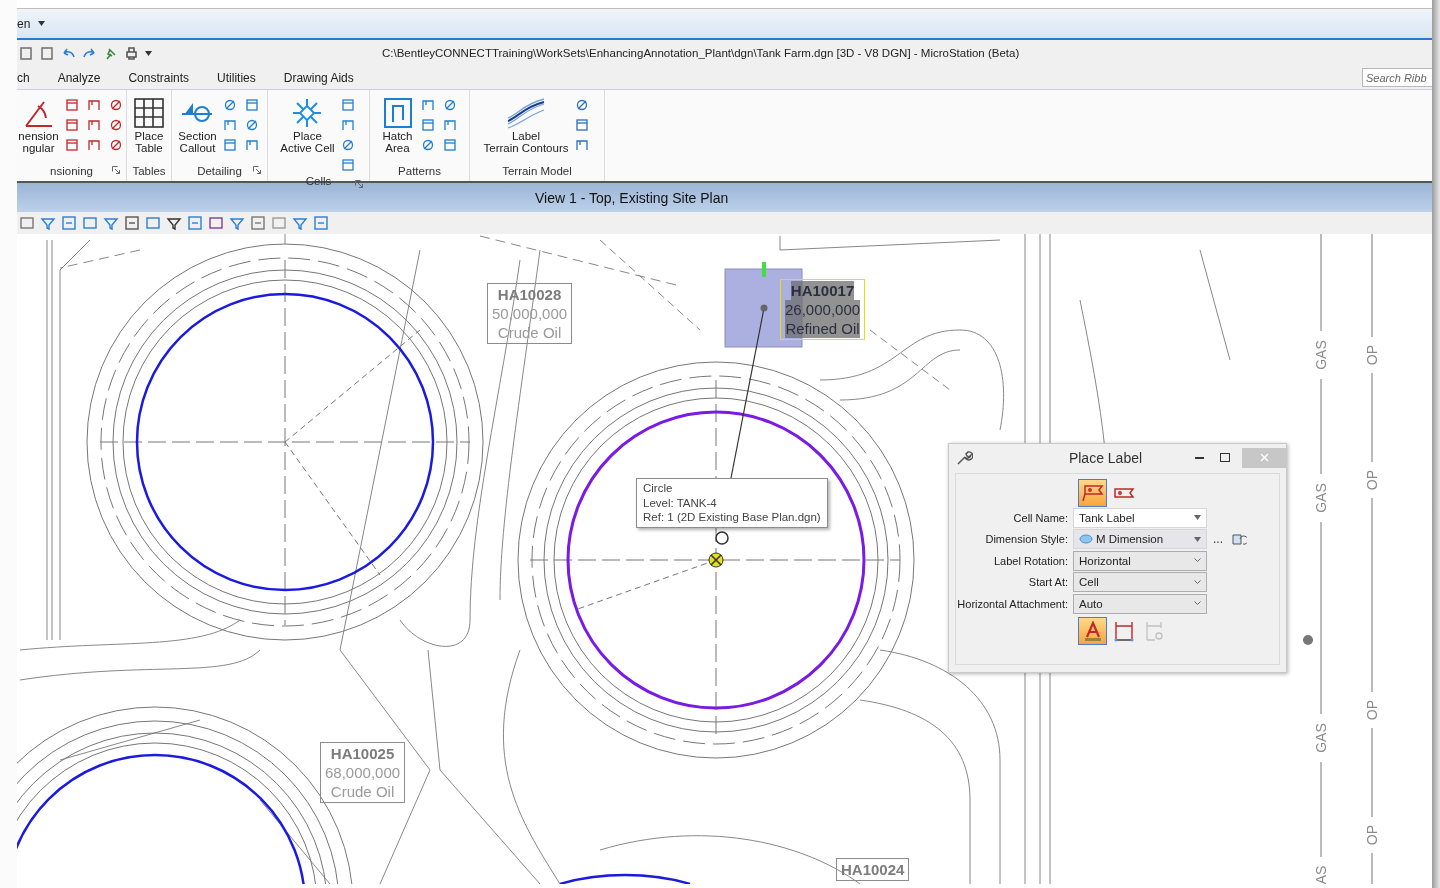 This screenshot has width=1440, height=888. I want to click on field-label: Dimension Style:, so click(1026, 539).